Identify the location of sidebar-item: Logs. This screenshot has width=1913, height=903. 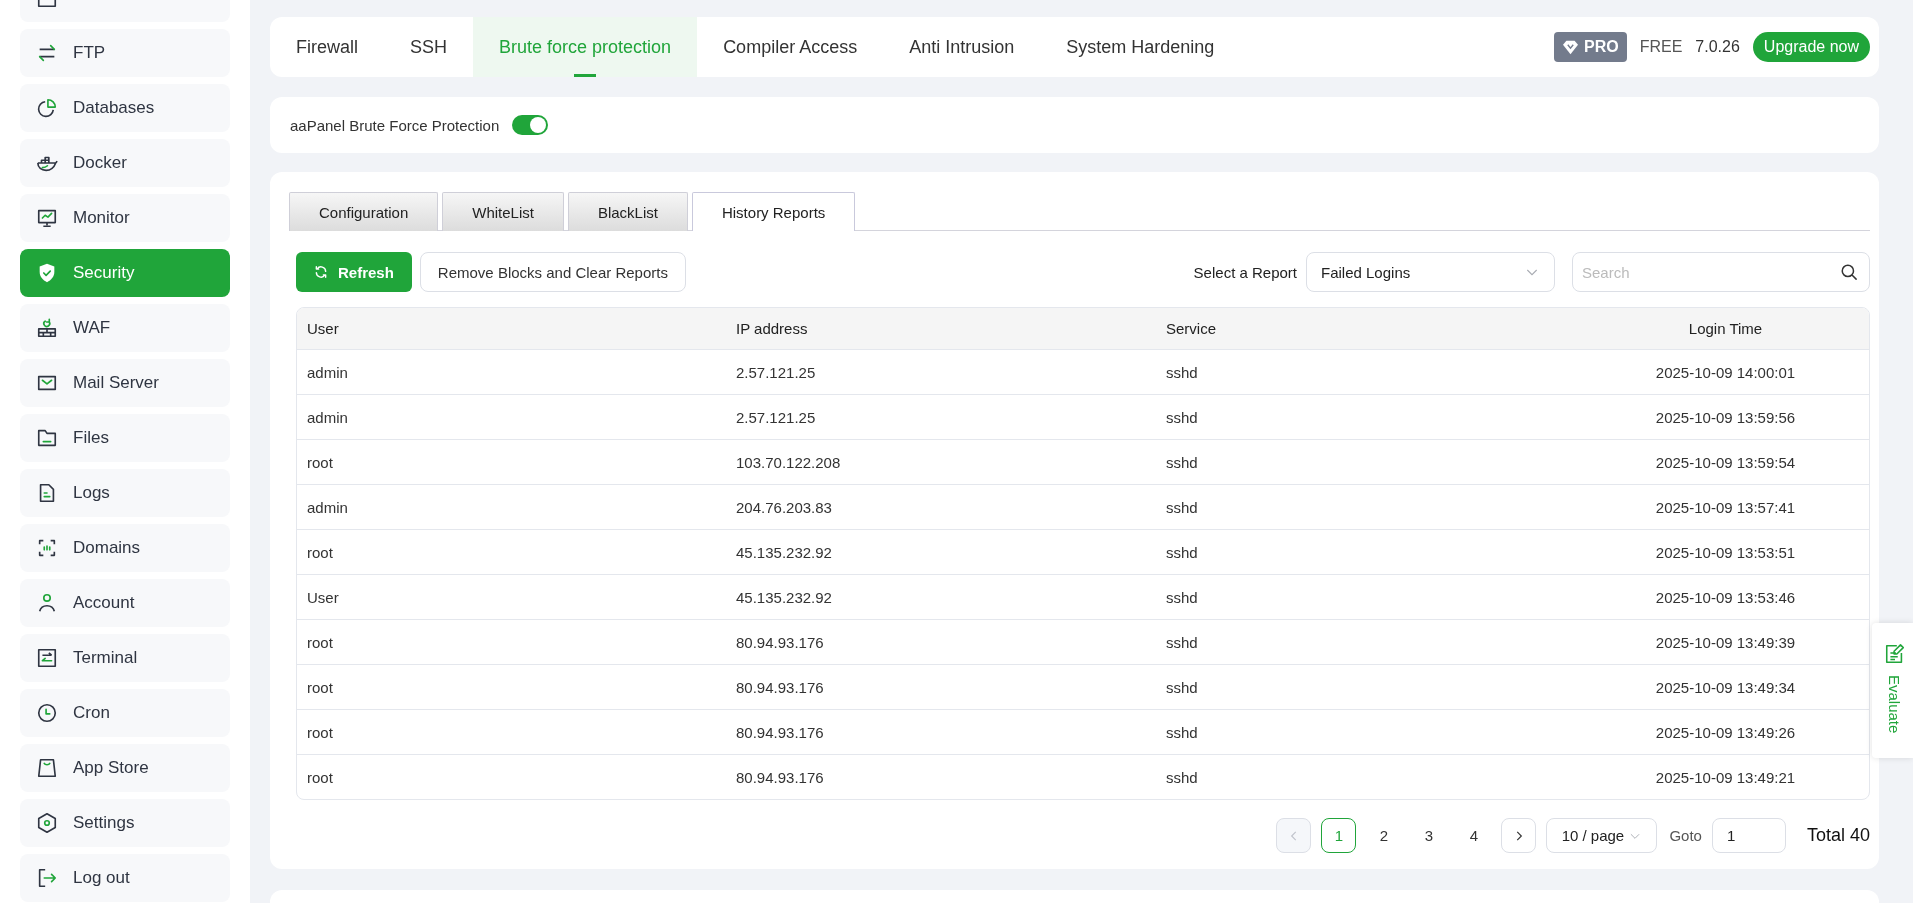
(125, 493).